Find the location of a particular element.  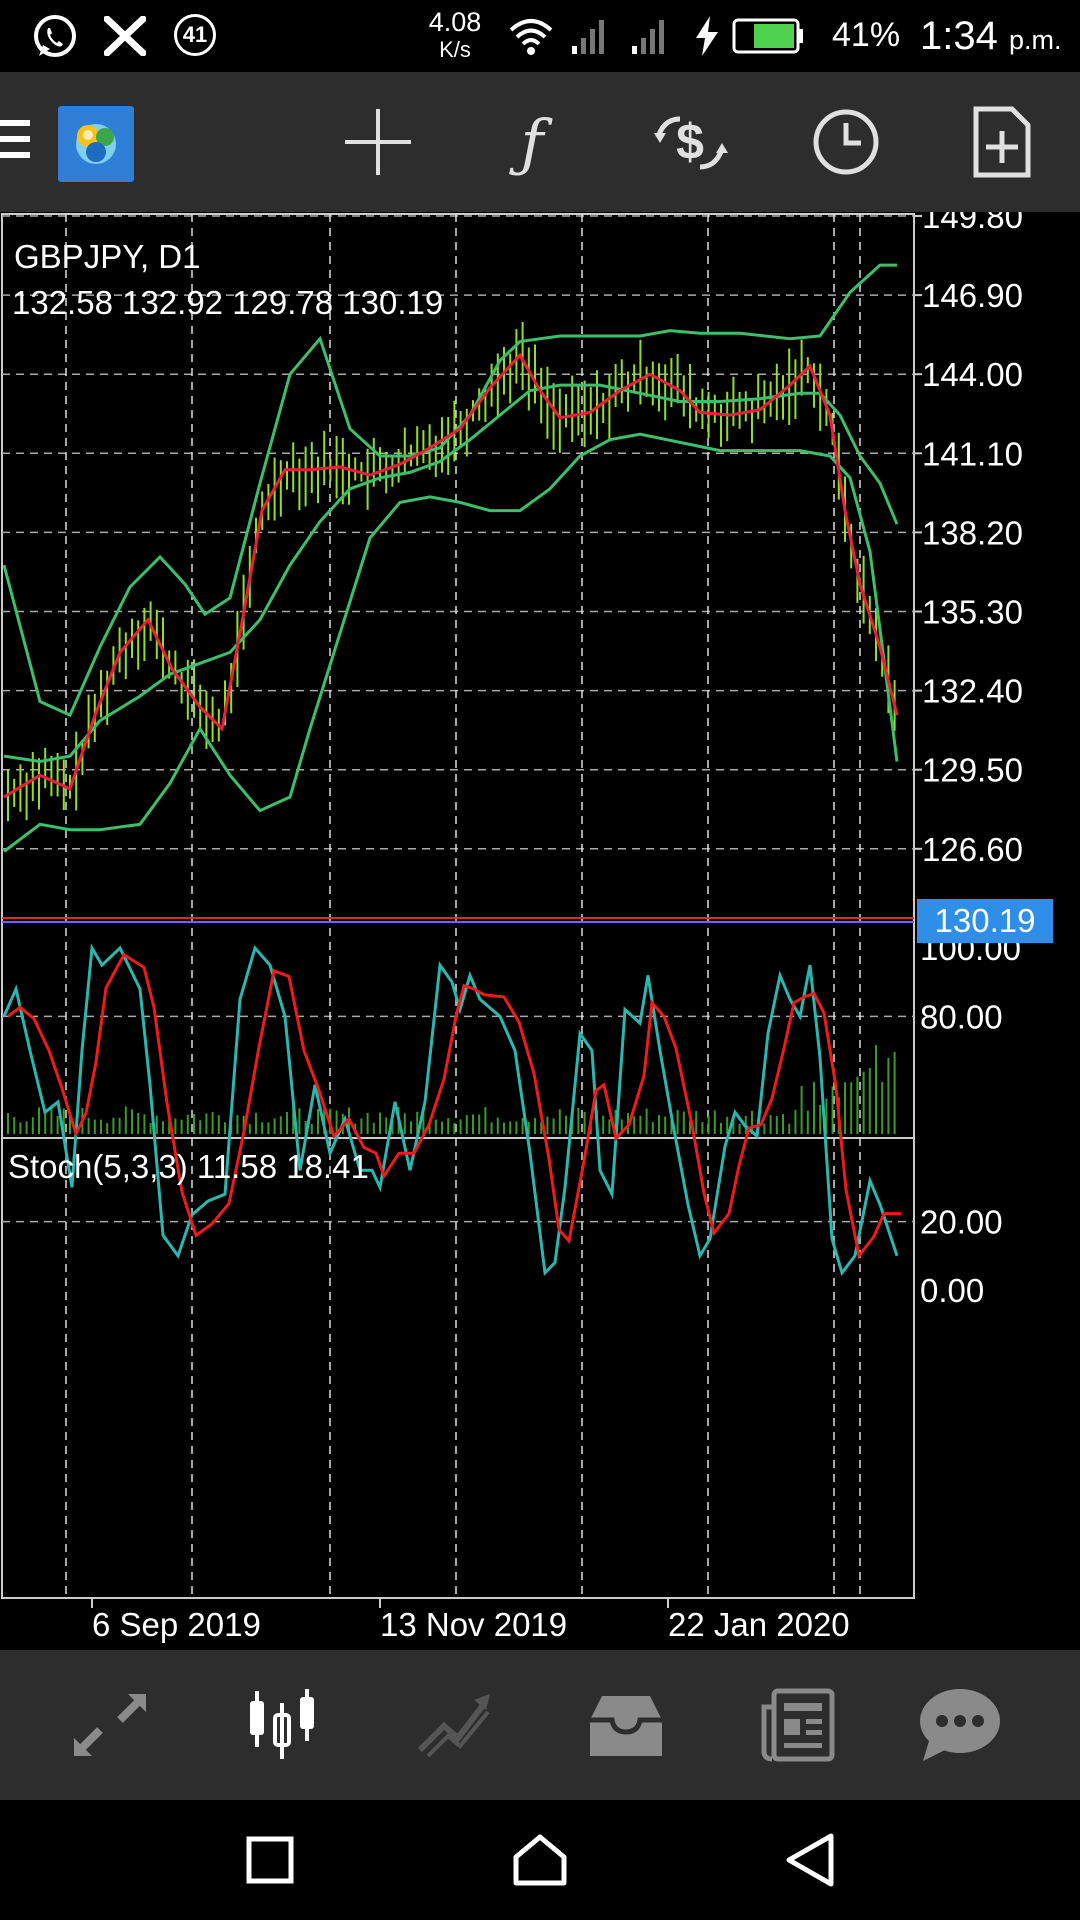

back-icon is located at coordinates (810, 1860).